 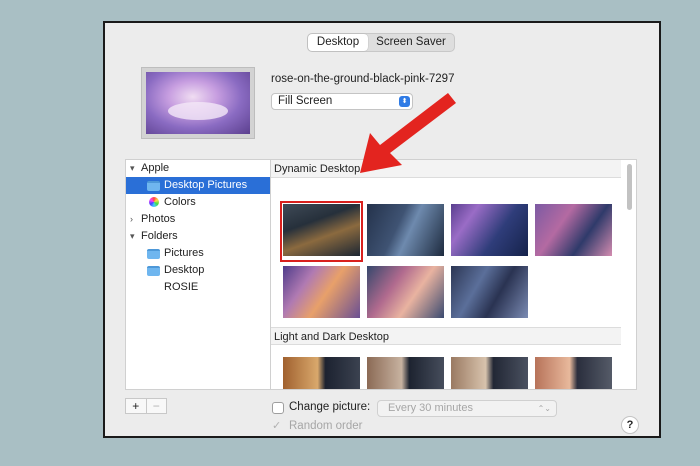 What do you see at coordinates (156, 406) in the screenshot?
I see `remove-folder-button: −` at bounding box center [156, 406].